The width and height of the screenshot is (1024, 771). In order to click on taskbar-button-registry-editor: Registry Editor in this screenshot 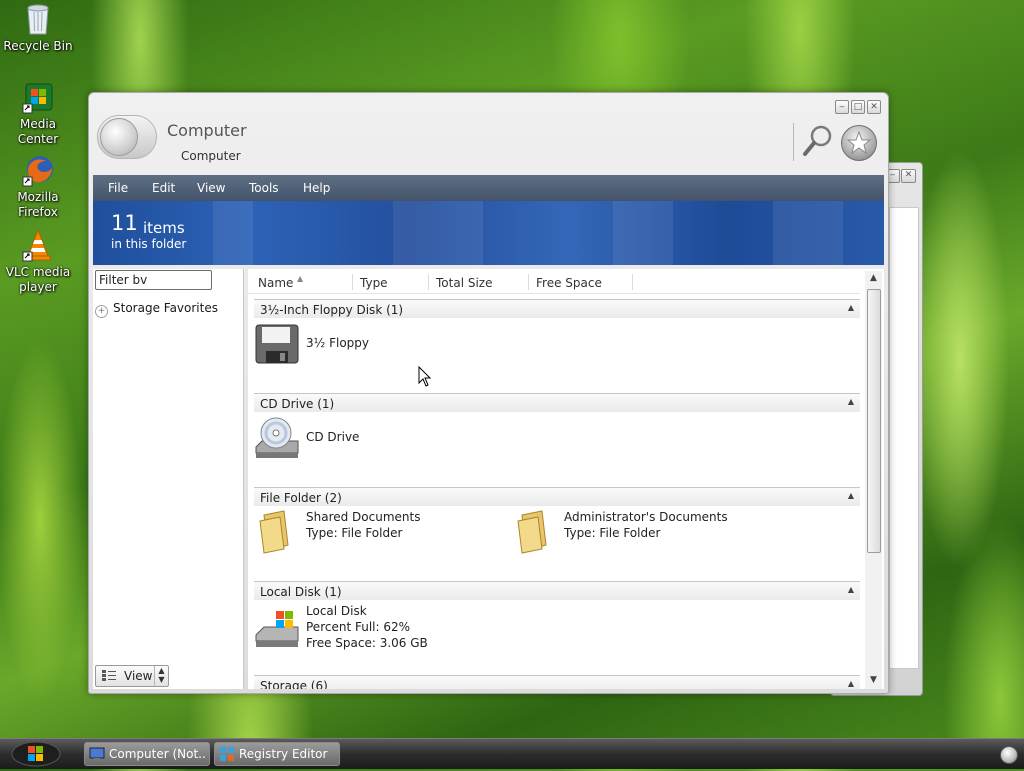, I will do `click(277, 754)`.